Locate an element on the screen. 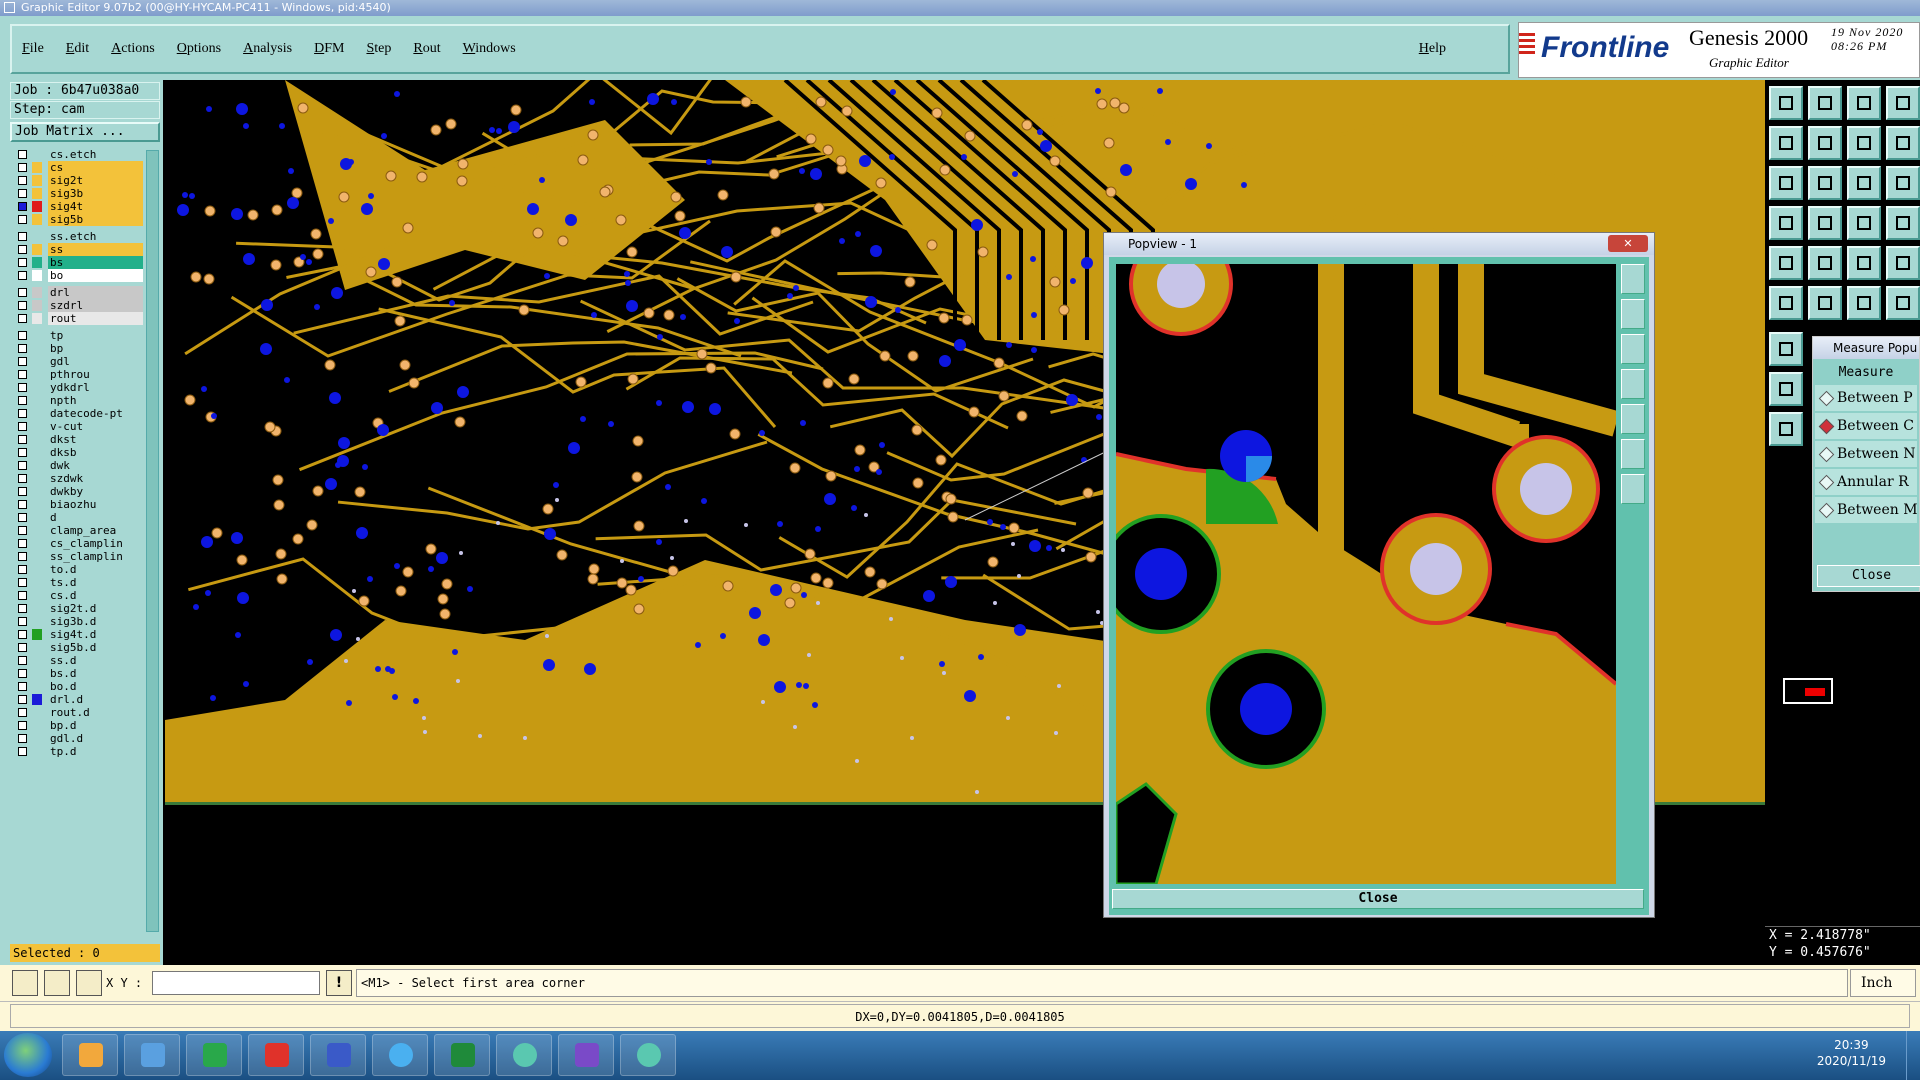 This screenshot has height=1080, width=1920. ratio-tool-button is located at coordinates (1864, 183).